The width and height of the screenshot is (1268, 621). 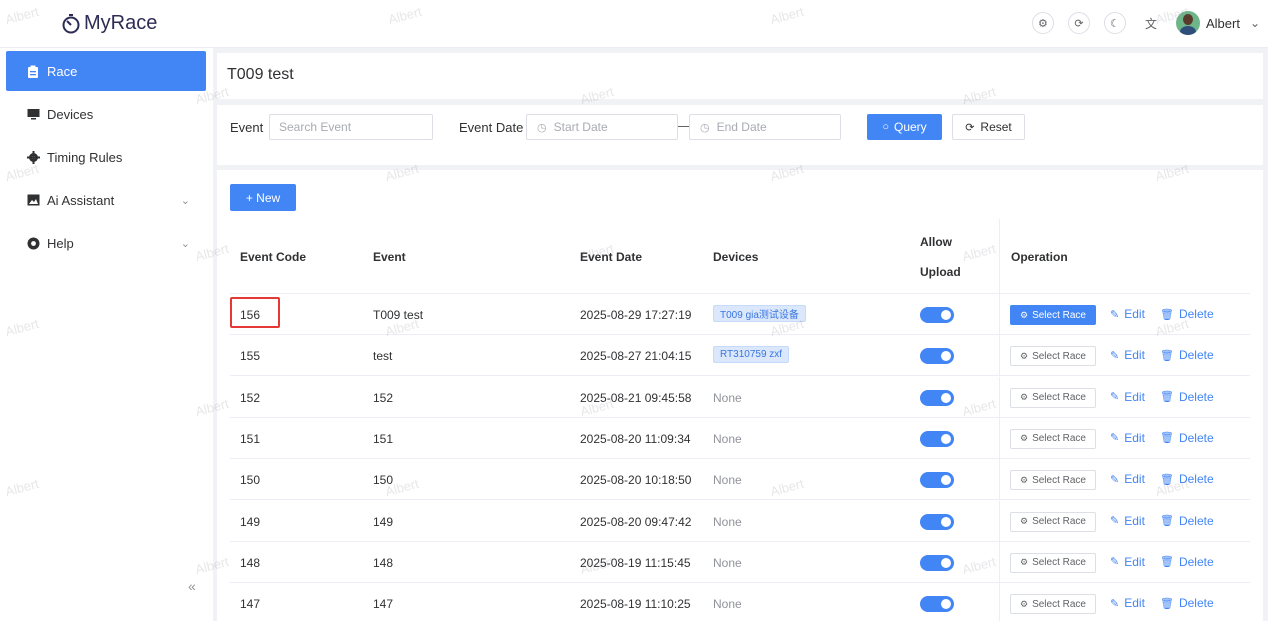 I want to click on cell-event-code: 151, so click(x=250, y=438).